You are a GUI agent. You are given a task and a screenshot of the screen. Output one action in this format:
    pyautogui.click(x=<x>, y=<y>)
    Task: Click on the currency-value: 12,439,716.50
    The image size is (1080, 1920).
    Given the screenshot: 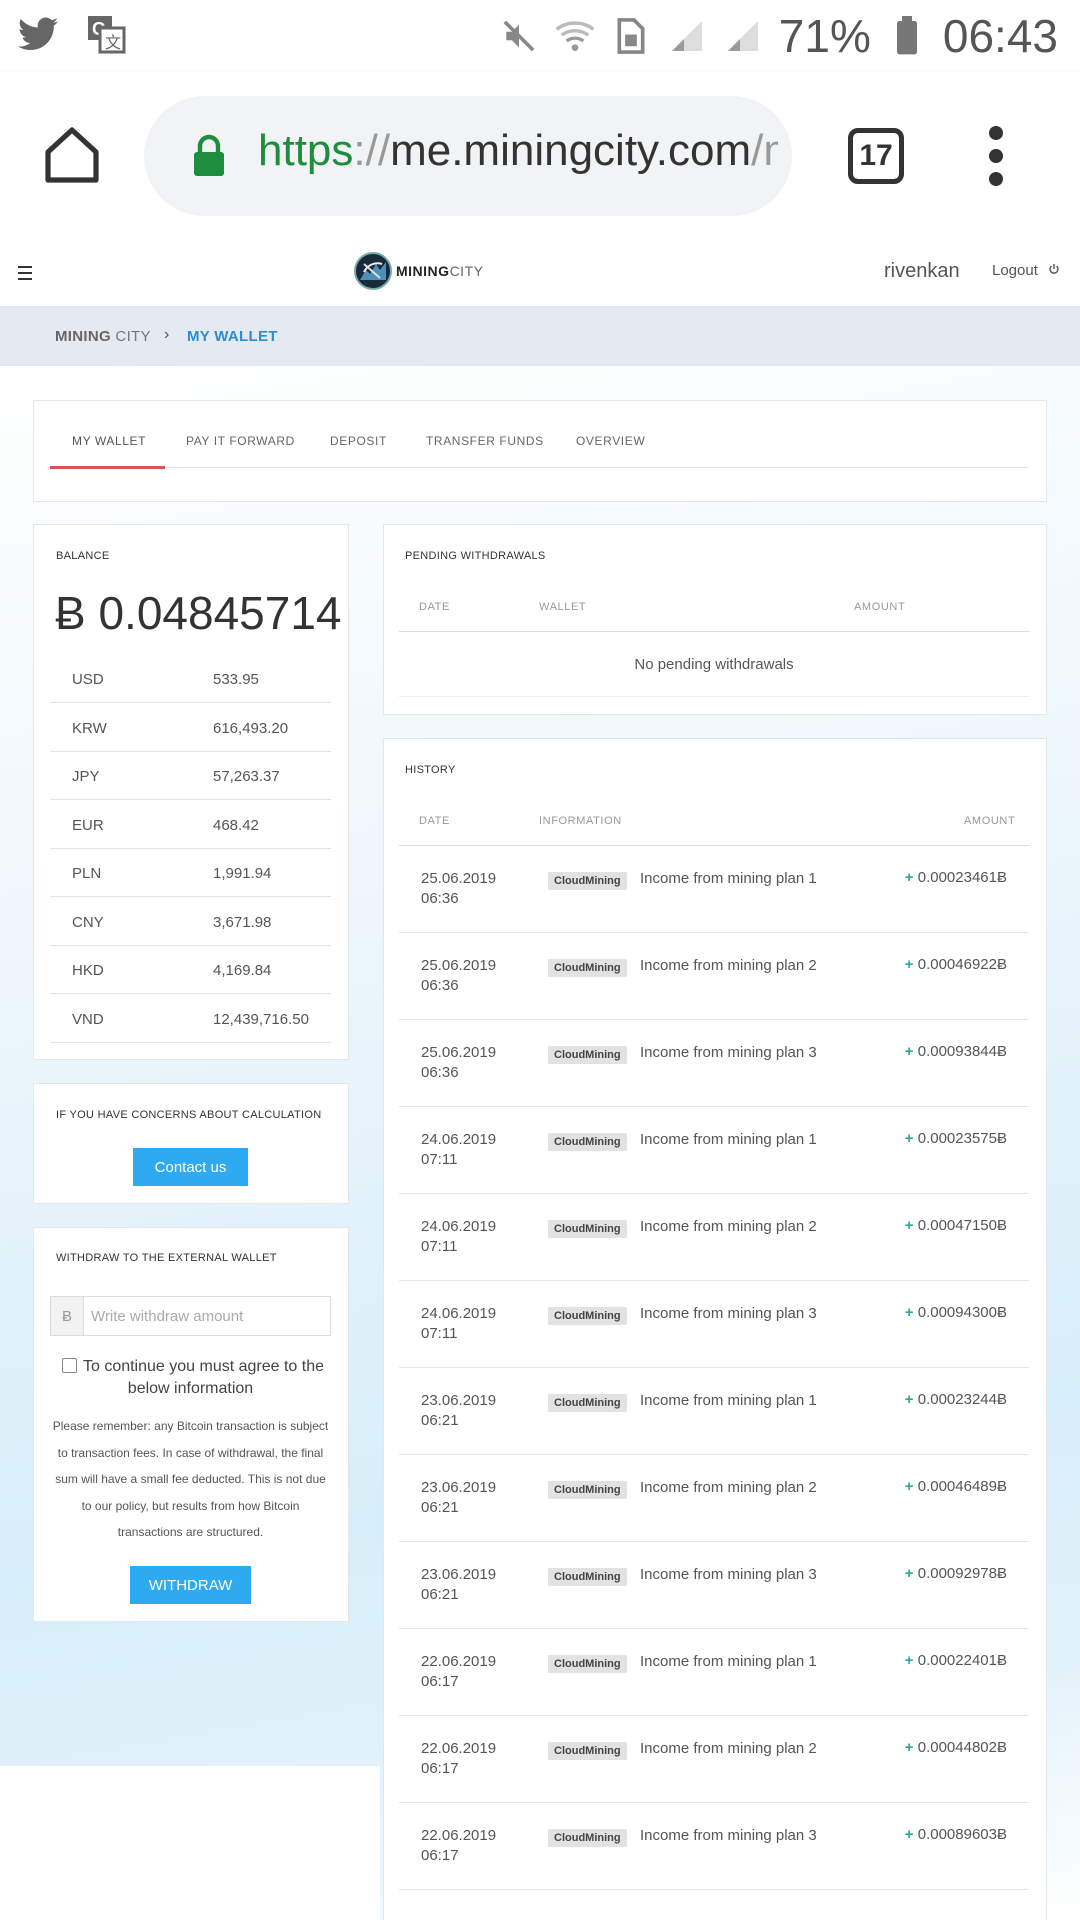 What is the action you would take?
    pyautogui.click(x=261, y=1019)
    